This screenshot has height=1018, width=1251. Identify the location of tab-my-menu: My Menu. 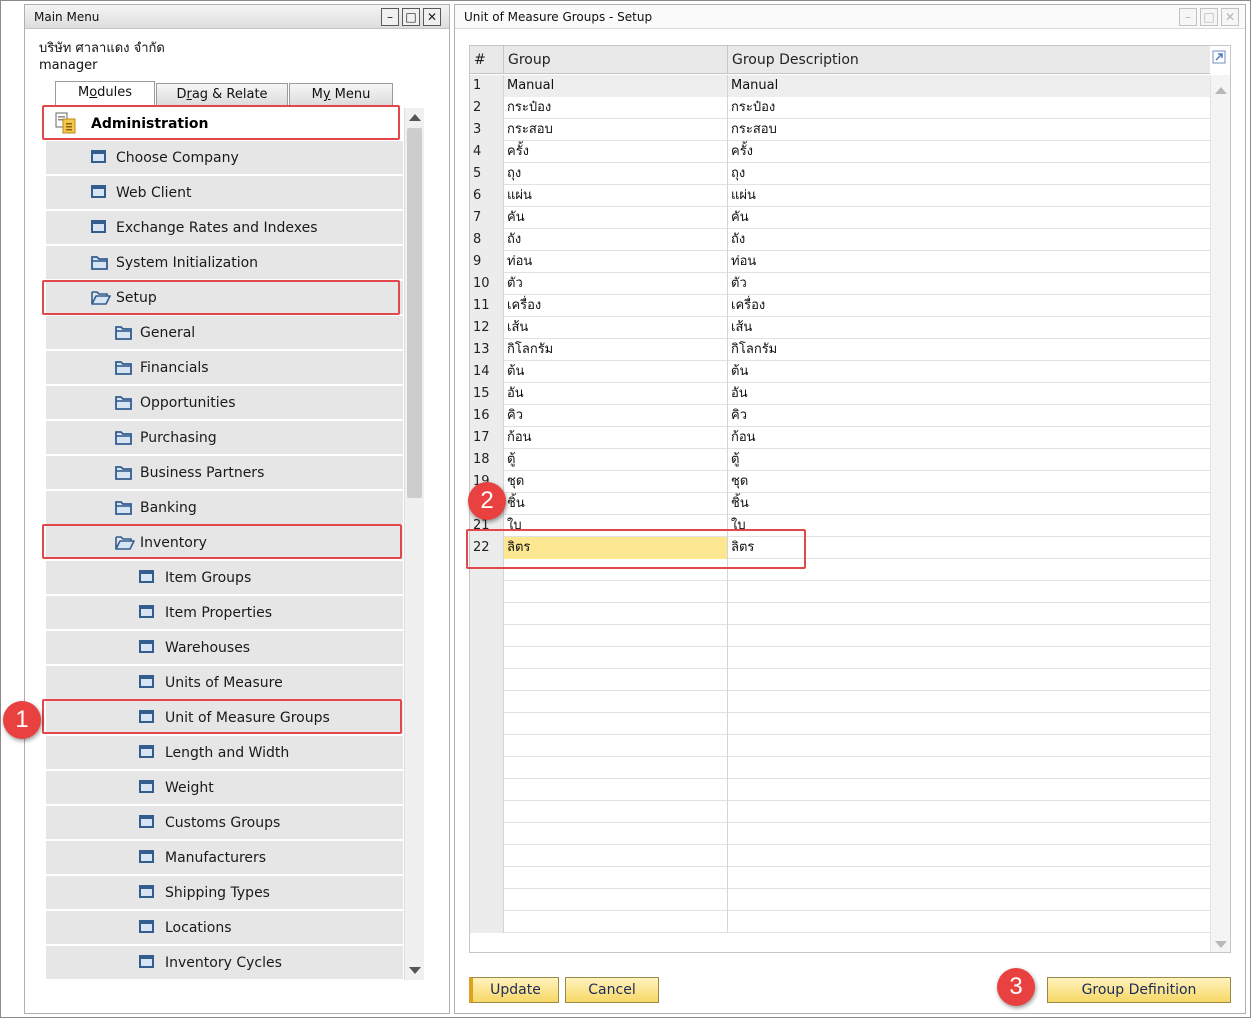
(341, 94).